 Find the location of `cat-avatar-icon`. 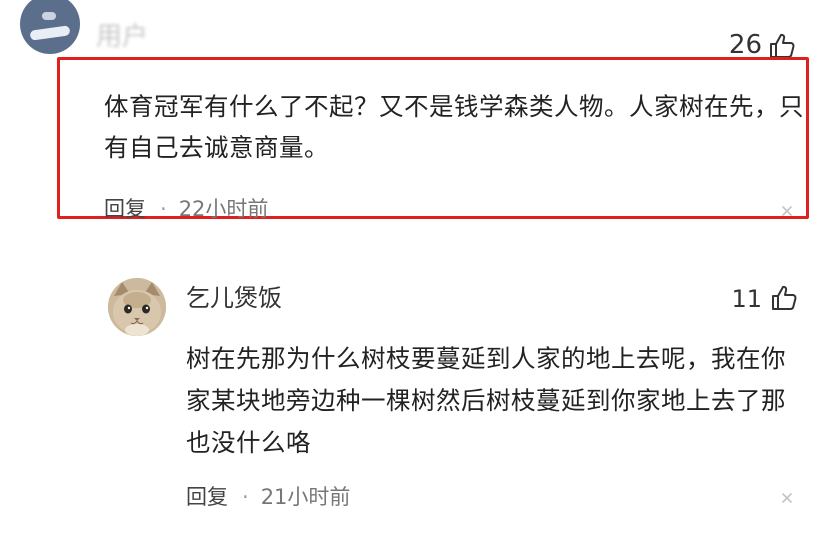

cat-avatar-icon is located at coordinates (137, 307).